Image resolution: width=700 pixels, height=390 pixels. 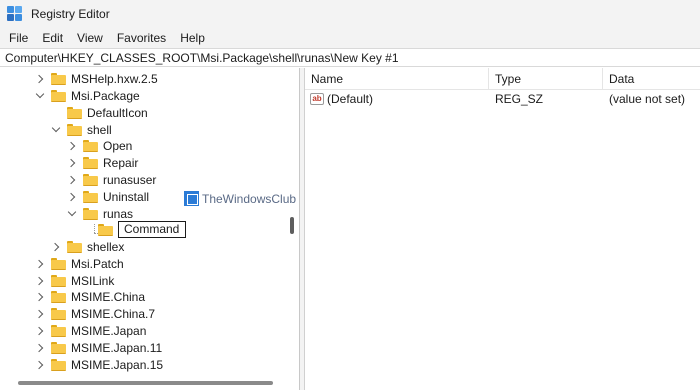 I want to click on tree-item-msime-japan: MSIME.Japan, so click(x=90, y=330).